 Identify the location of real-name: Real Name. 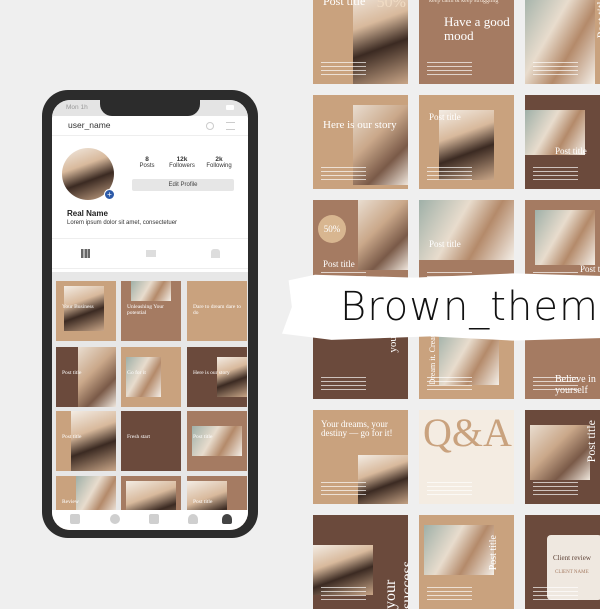
(87, 213).